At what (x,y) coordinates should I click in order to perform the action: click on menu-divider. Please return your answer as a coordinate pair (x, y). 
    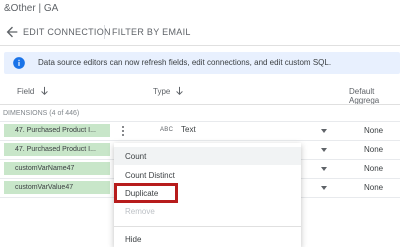
    Looking at the image, I should click on (207, 226).